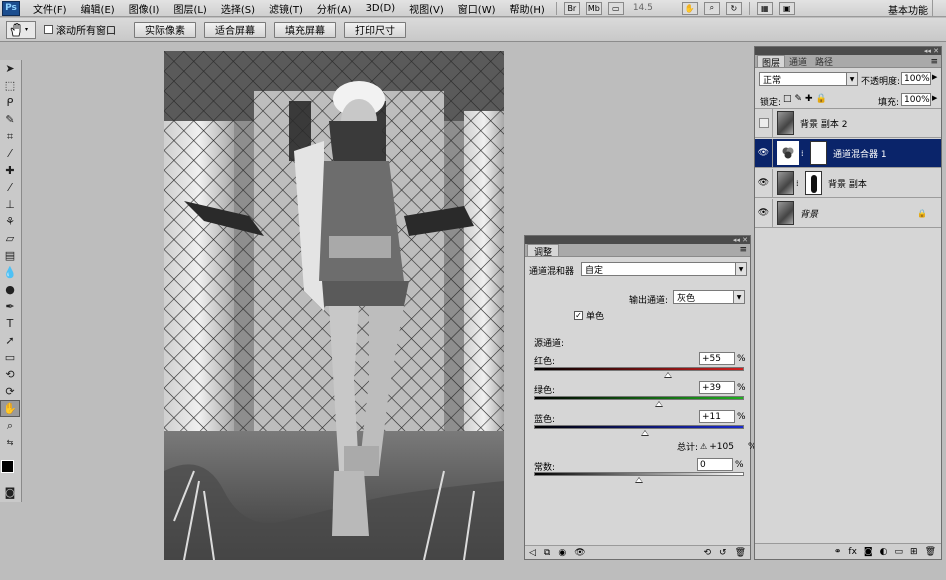 The image size is (946, 580). What do you see at coordinates (10, 170) in the screenshot?
I see `healing-brush-tool-icon: ✚` at bounding box center [10, 170].